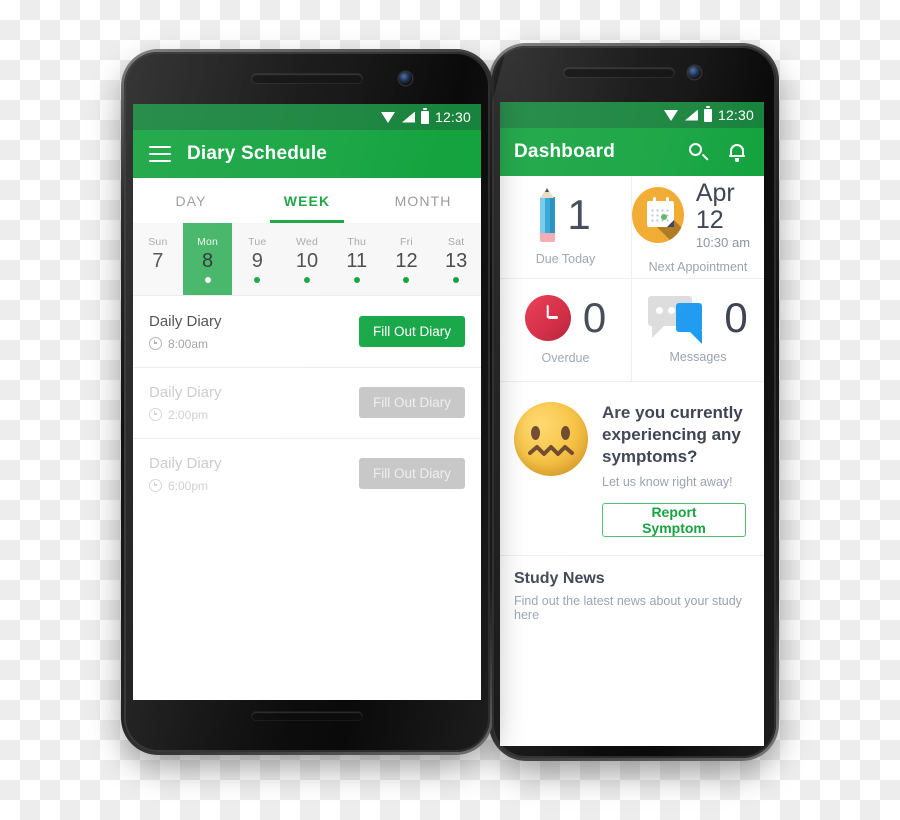  I want to click on card-next-appointment-value: Apr 12, so click(715, 206).